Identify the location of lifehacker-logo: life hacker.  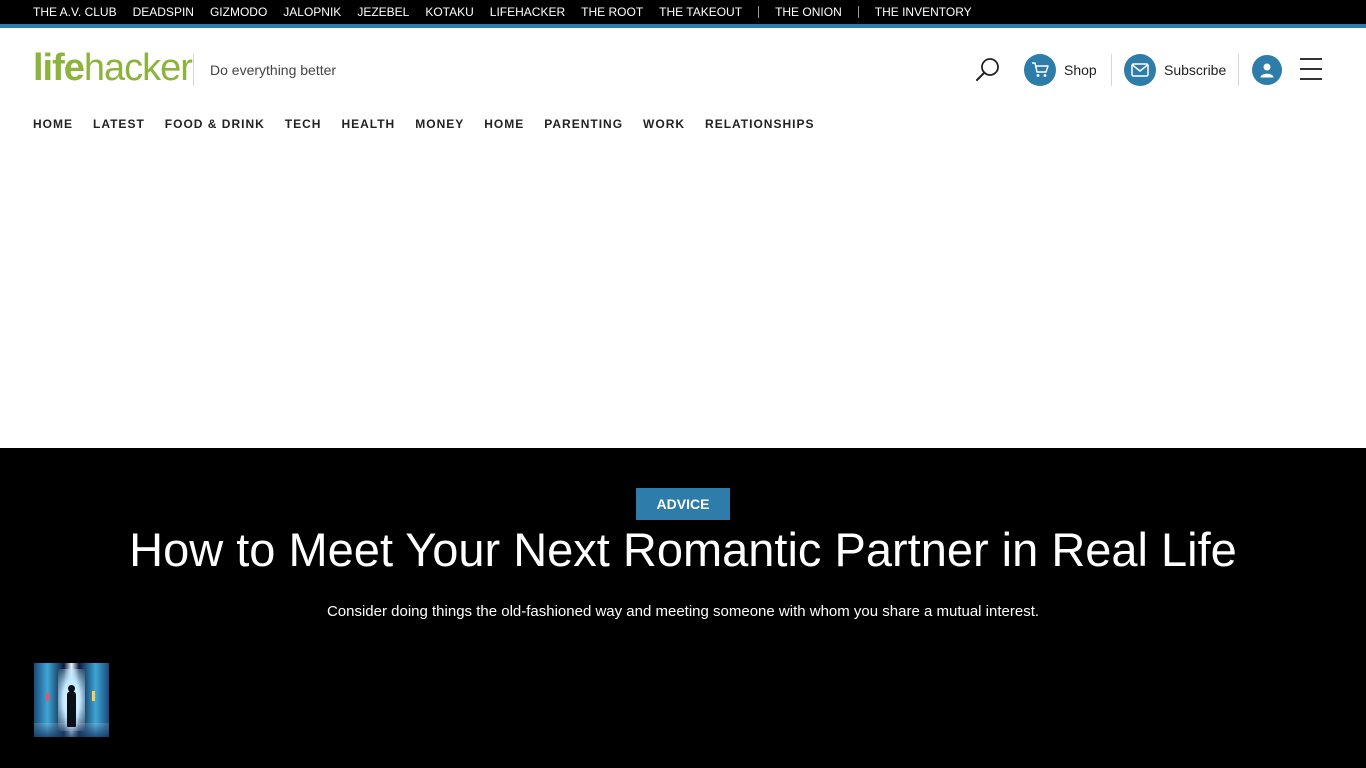
(113, 68).